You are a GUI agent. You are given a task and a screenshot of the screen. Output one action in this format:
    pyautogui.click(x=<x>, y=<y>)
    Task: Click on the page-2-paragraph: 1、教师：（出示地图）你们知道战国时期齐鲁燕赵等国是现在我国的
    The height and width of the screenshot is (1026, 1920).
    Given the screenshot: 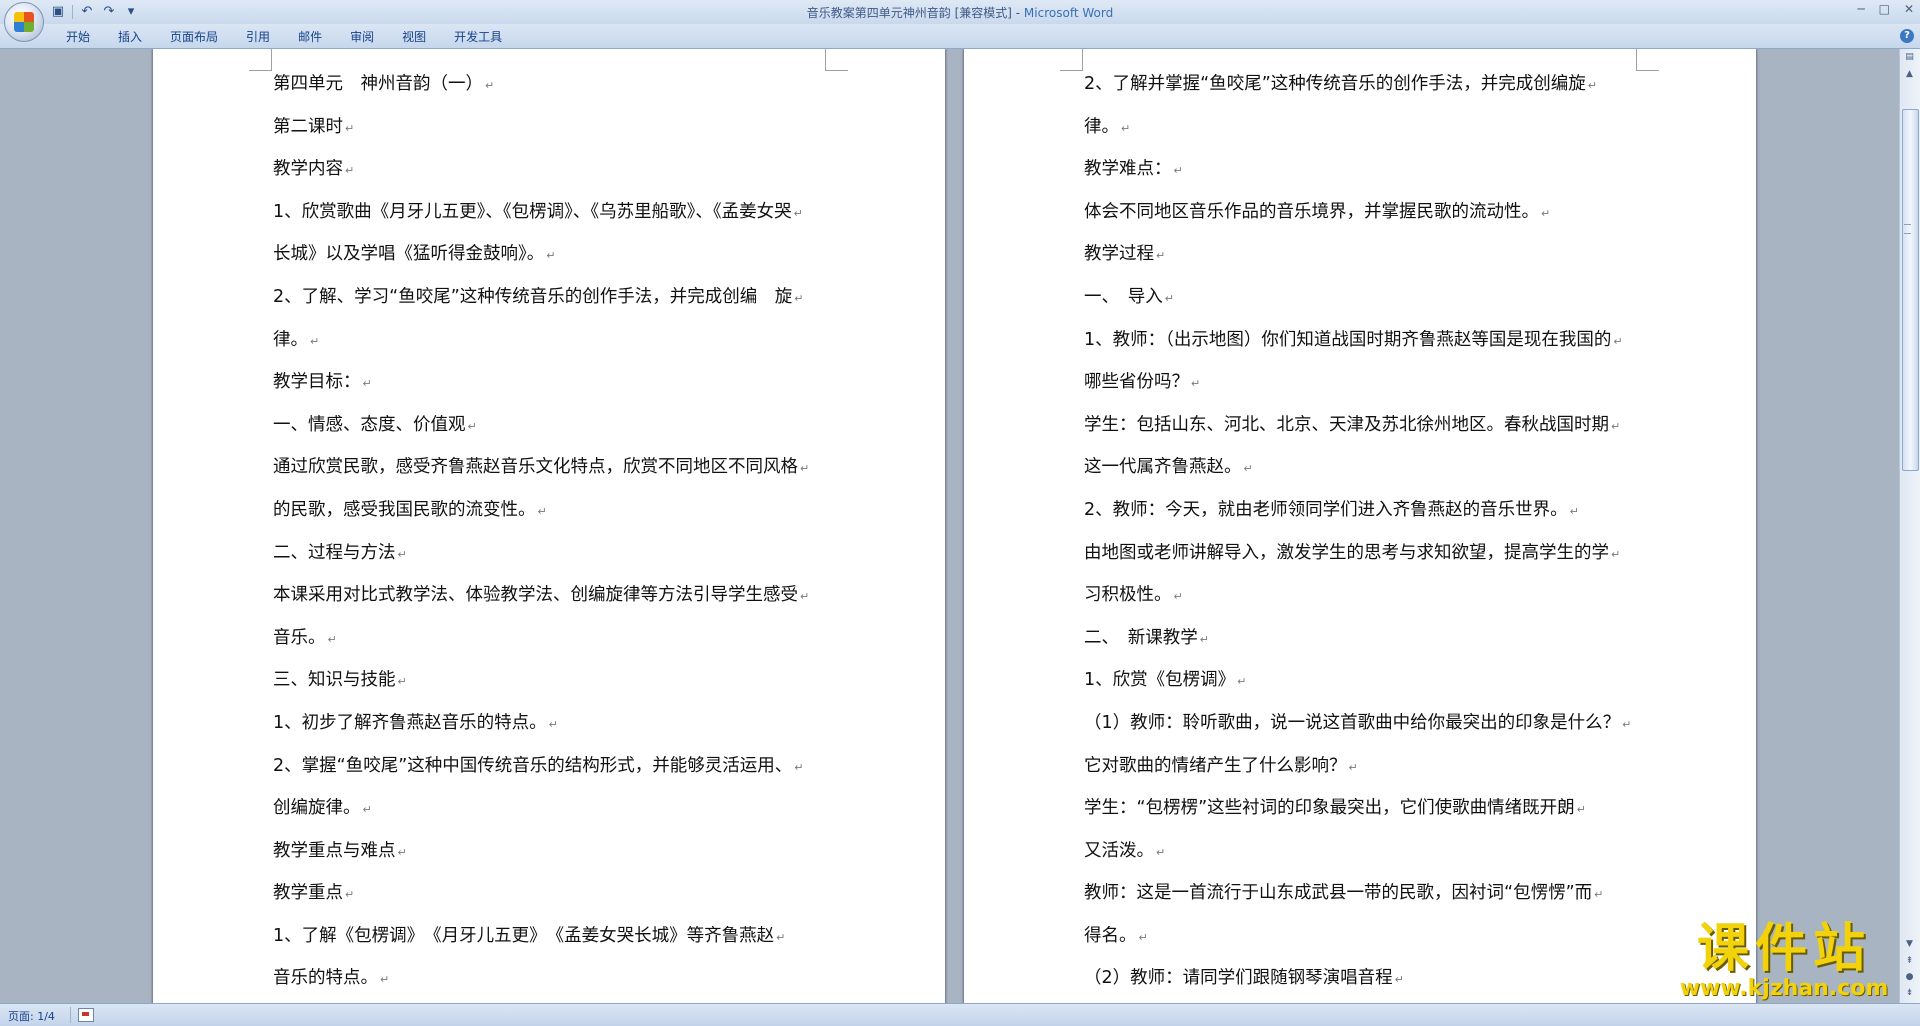 What is the action you would take?
    pyautogui.click(x=1362, y=341)
    